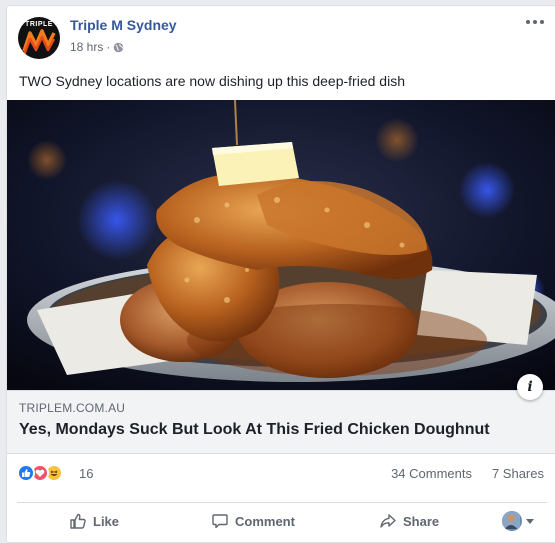 This screenshot has height=543, width=555. I want to click on like-button: Like, so click(94, 521).